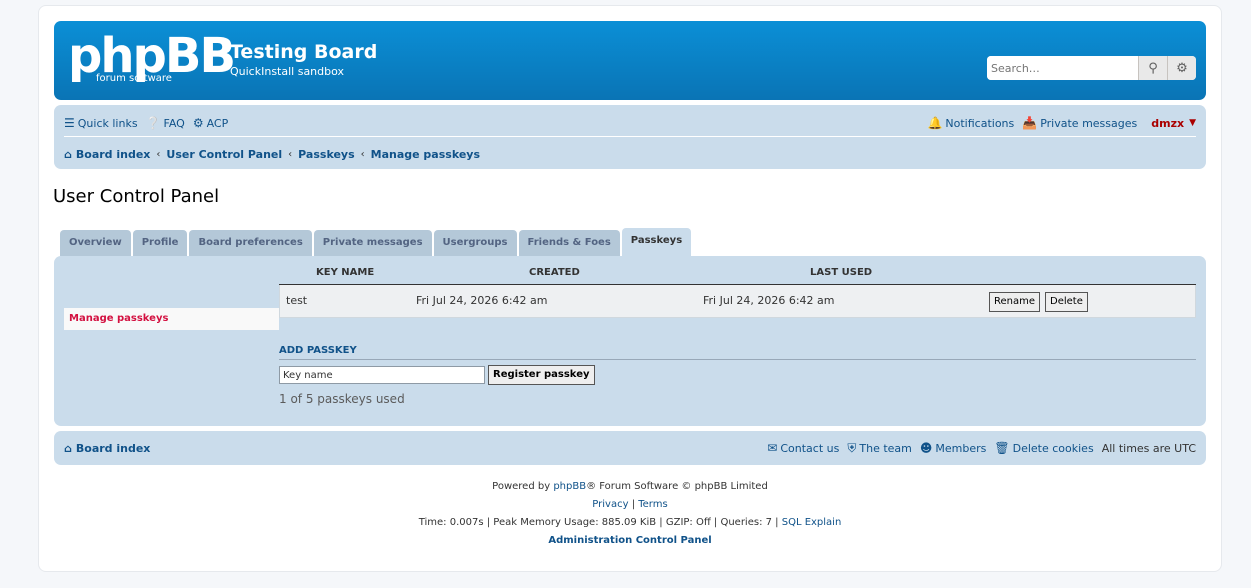 The width and height of the screenshot is (1251, 588). Describe the element at coordinates (523, 486) in the screenshot. I see `powered-by-text: Powered by` at that location.